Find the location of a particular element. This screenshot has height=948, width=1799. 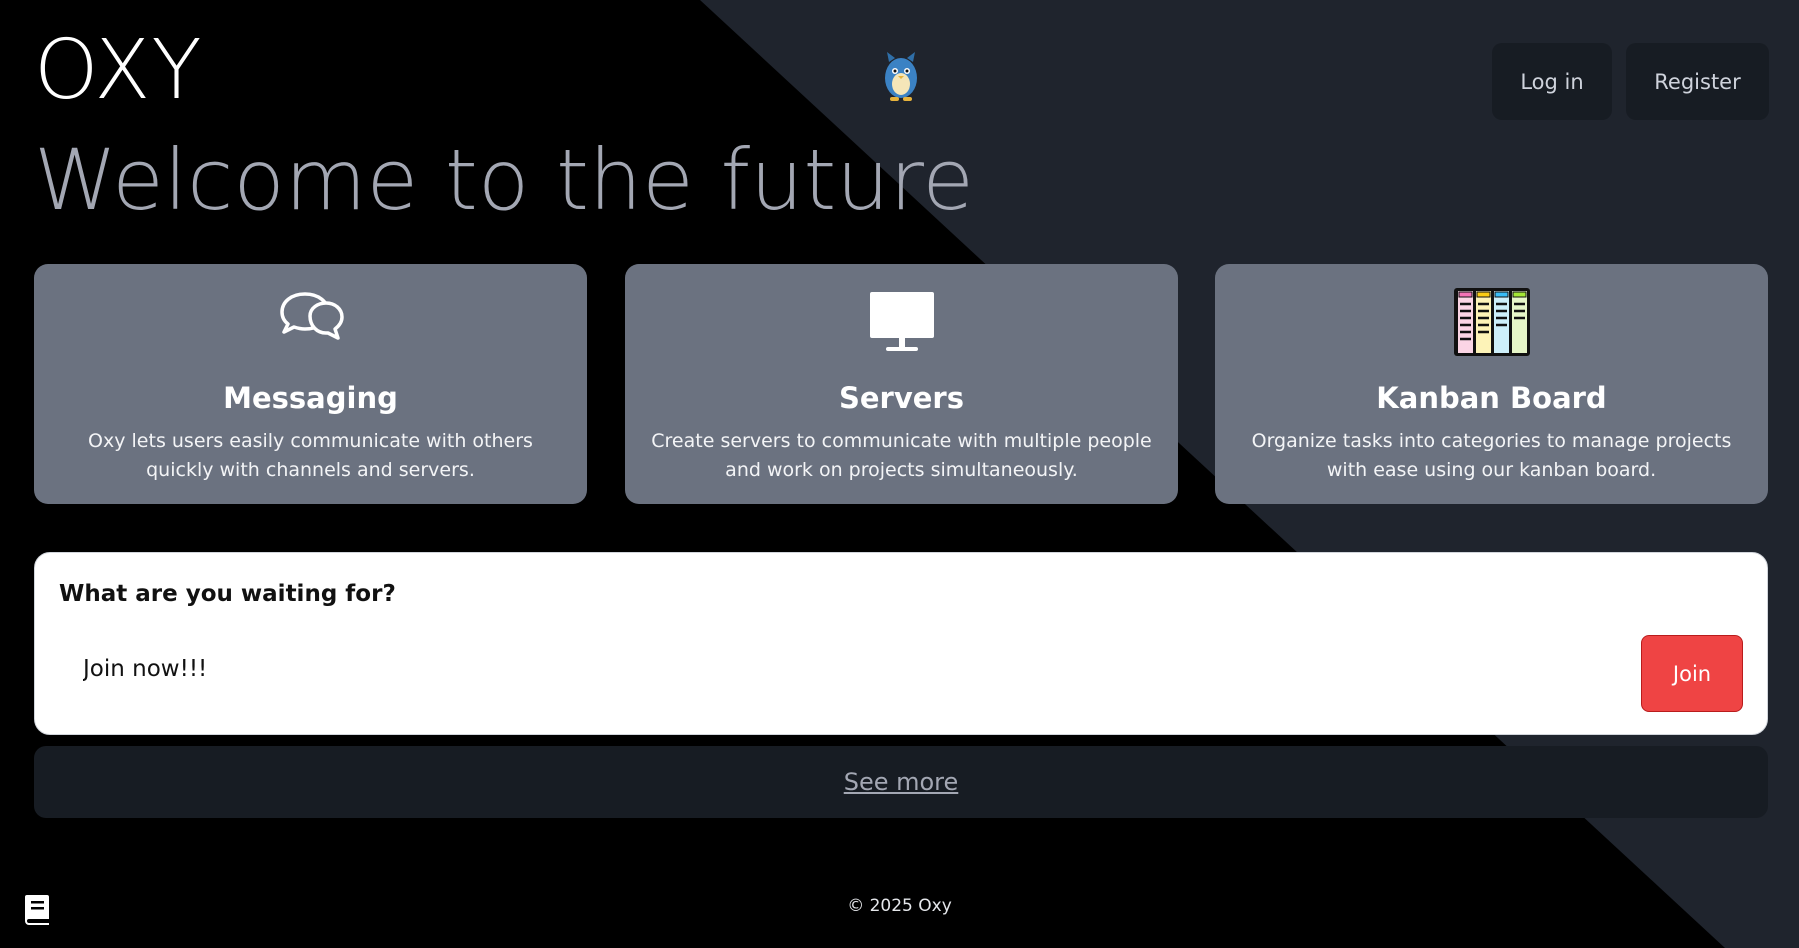

feature-title: Kanban Board is located at coordinates (1491, 398).